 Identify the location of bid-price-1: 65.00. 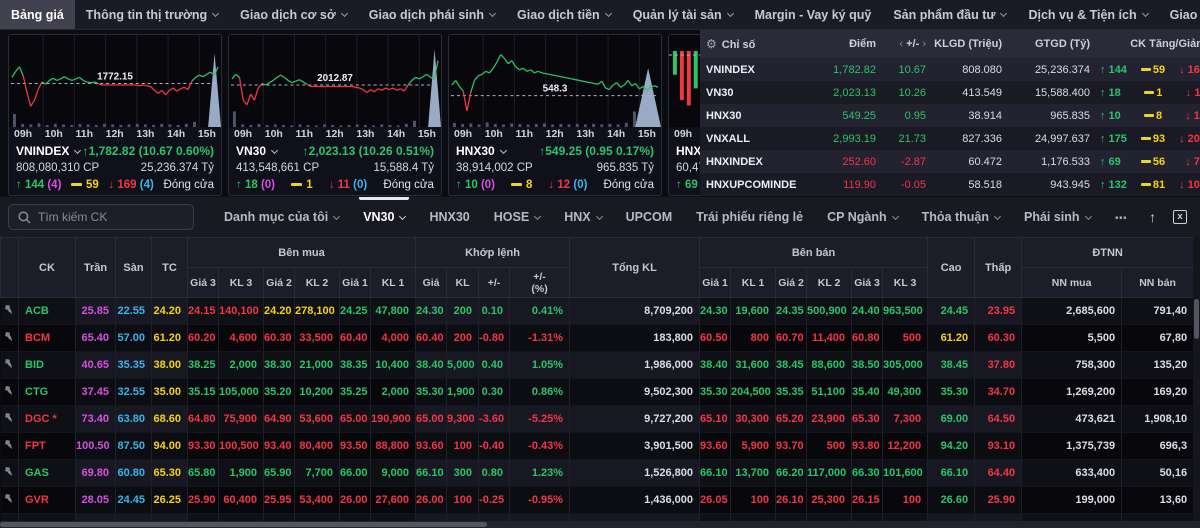
(355, 419).